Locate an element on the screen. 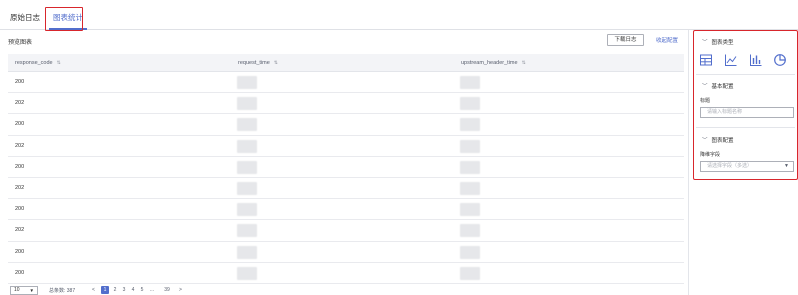 This screenshot has height=295, width=798. collapse-config-link: 收起配置 is located at coordinates (667, 40).